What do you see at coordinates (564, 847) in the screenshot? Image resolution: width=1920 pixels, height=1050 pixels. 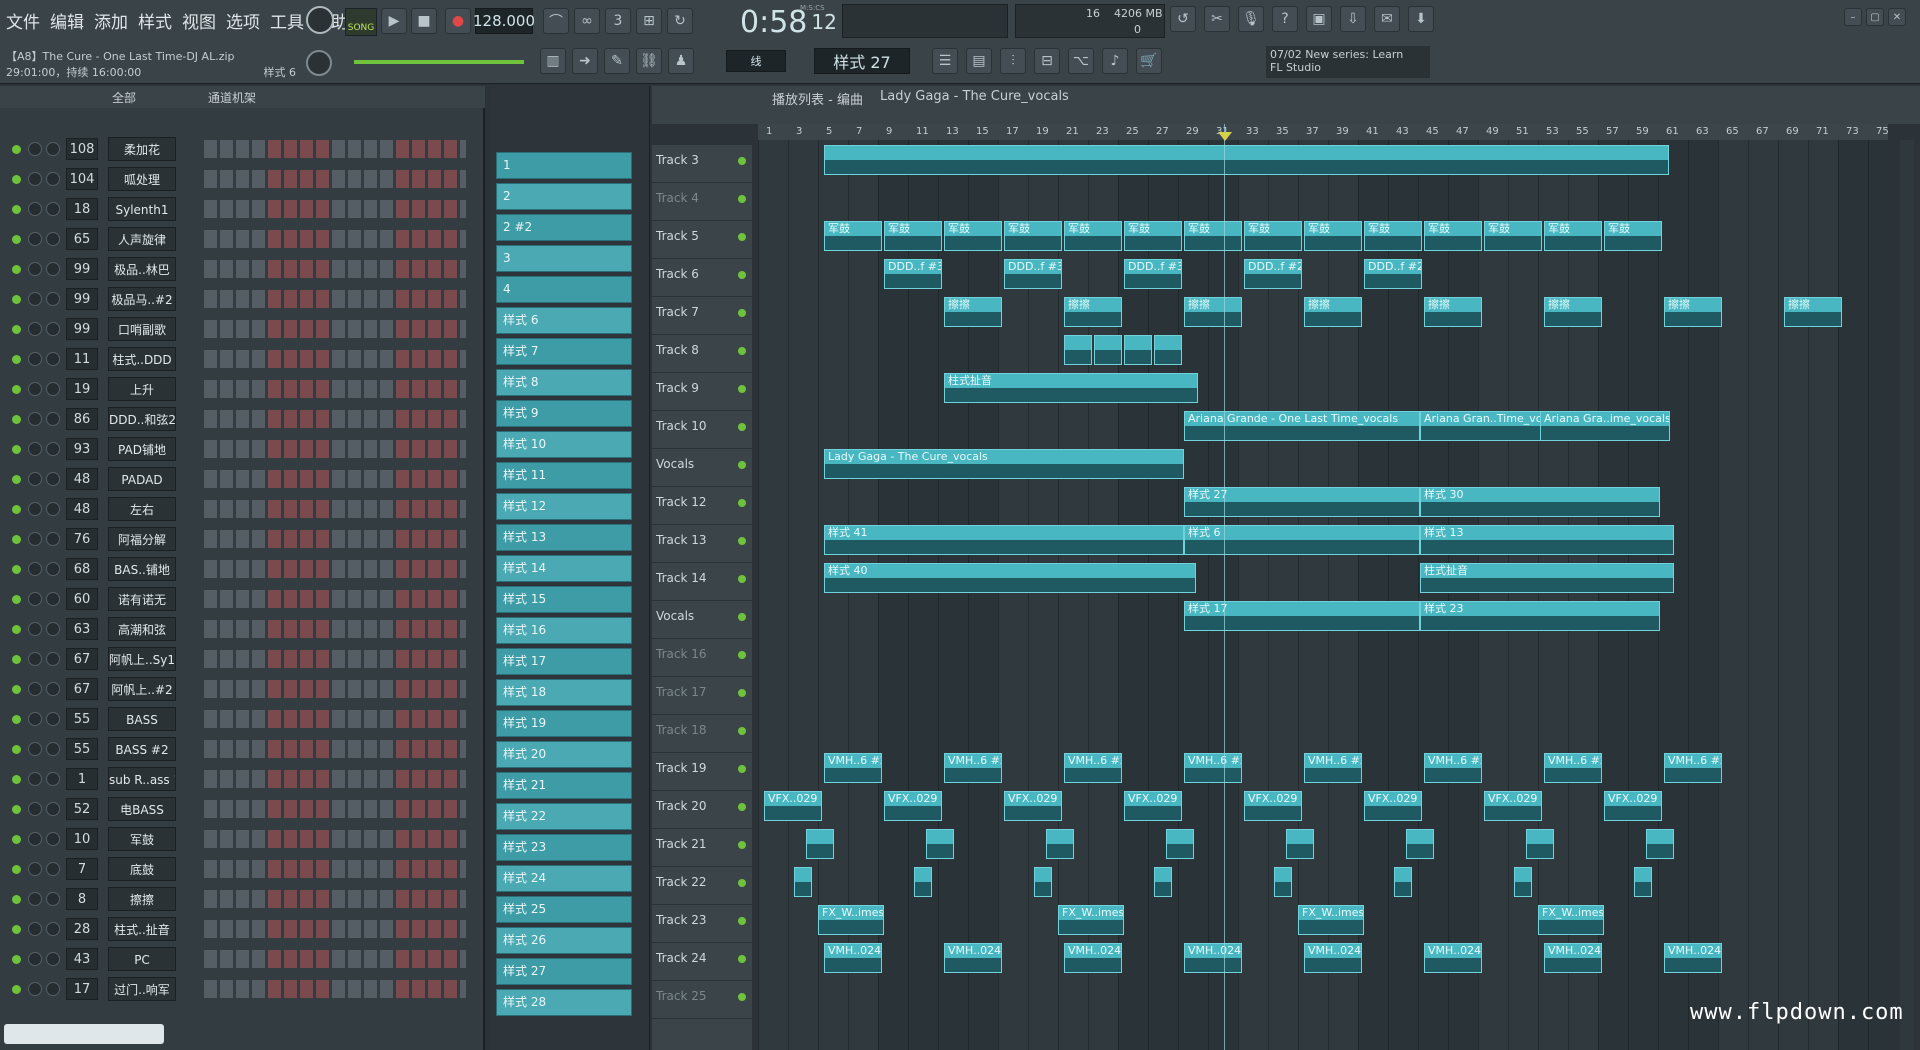 I see `pattern-item: 样式 23` at bounding box center [564, 847].